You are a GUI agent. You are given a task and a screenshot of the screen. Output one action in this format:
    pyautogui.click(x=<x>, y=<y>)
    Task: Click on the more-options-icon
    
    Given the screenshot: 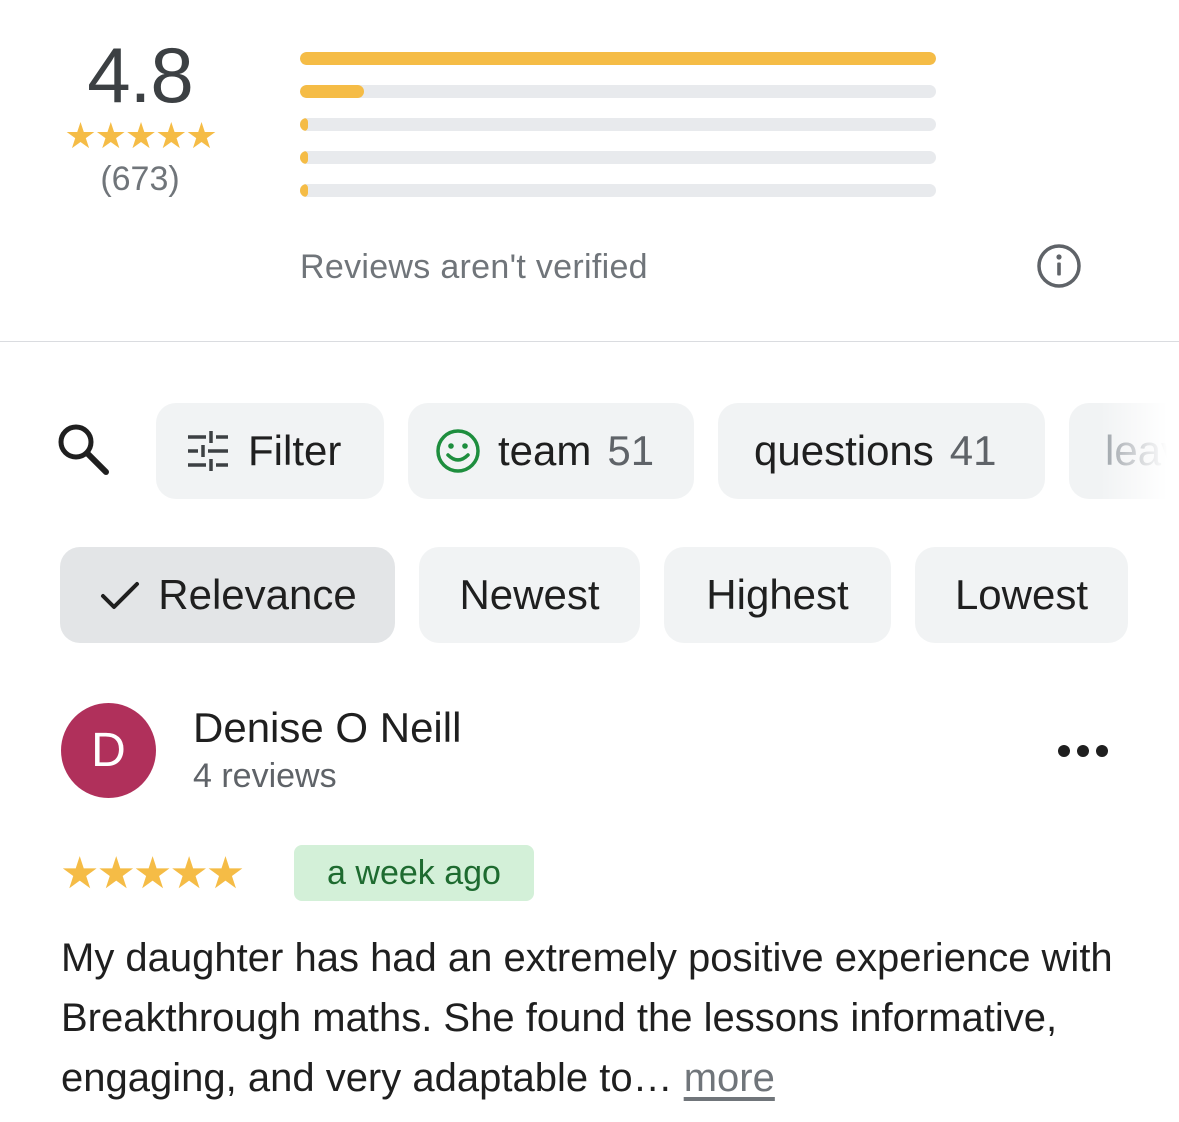 What is the action you would take?
    pyautogui.click(x=1083, y=751)
    